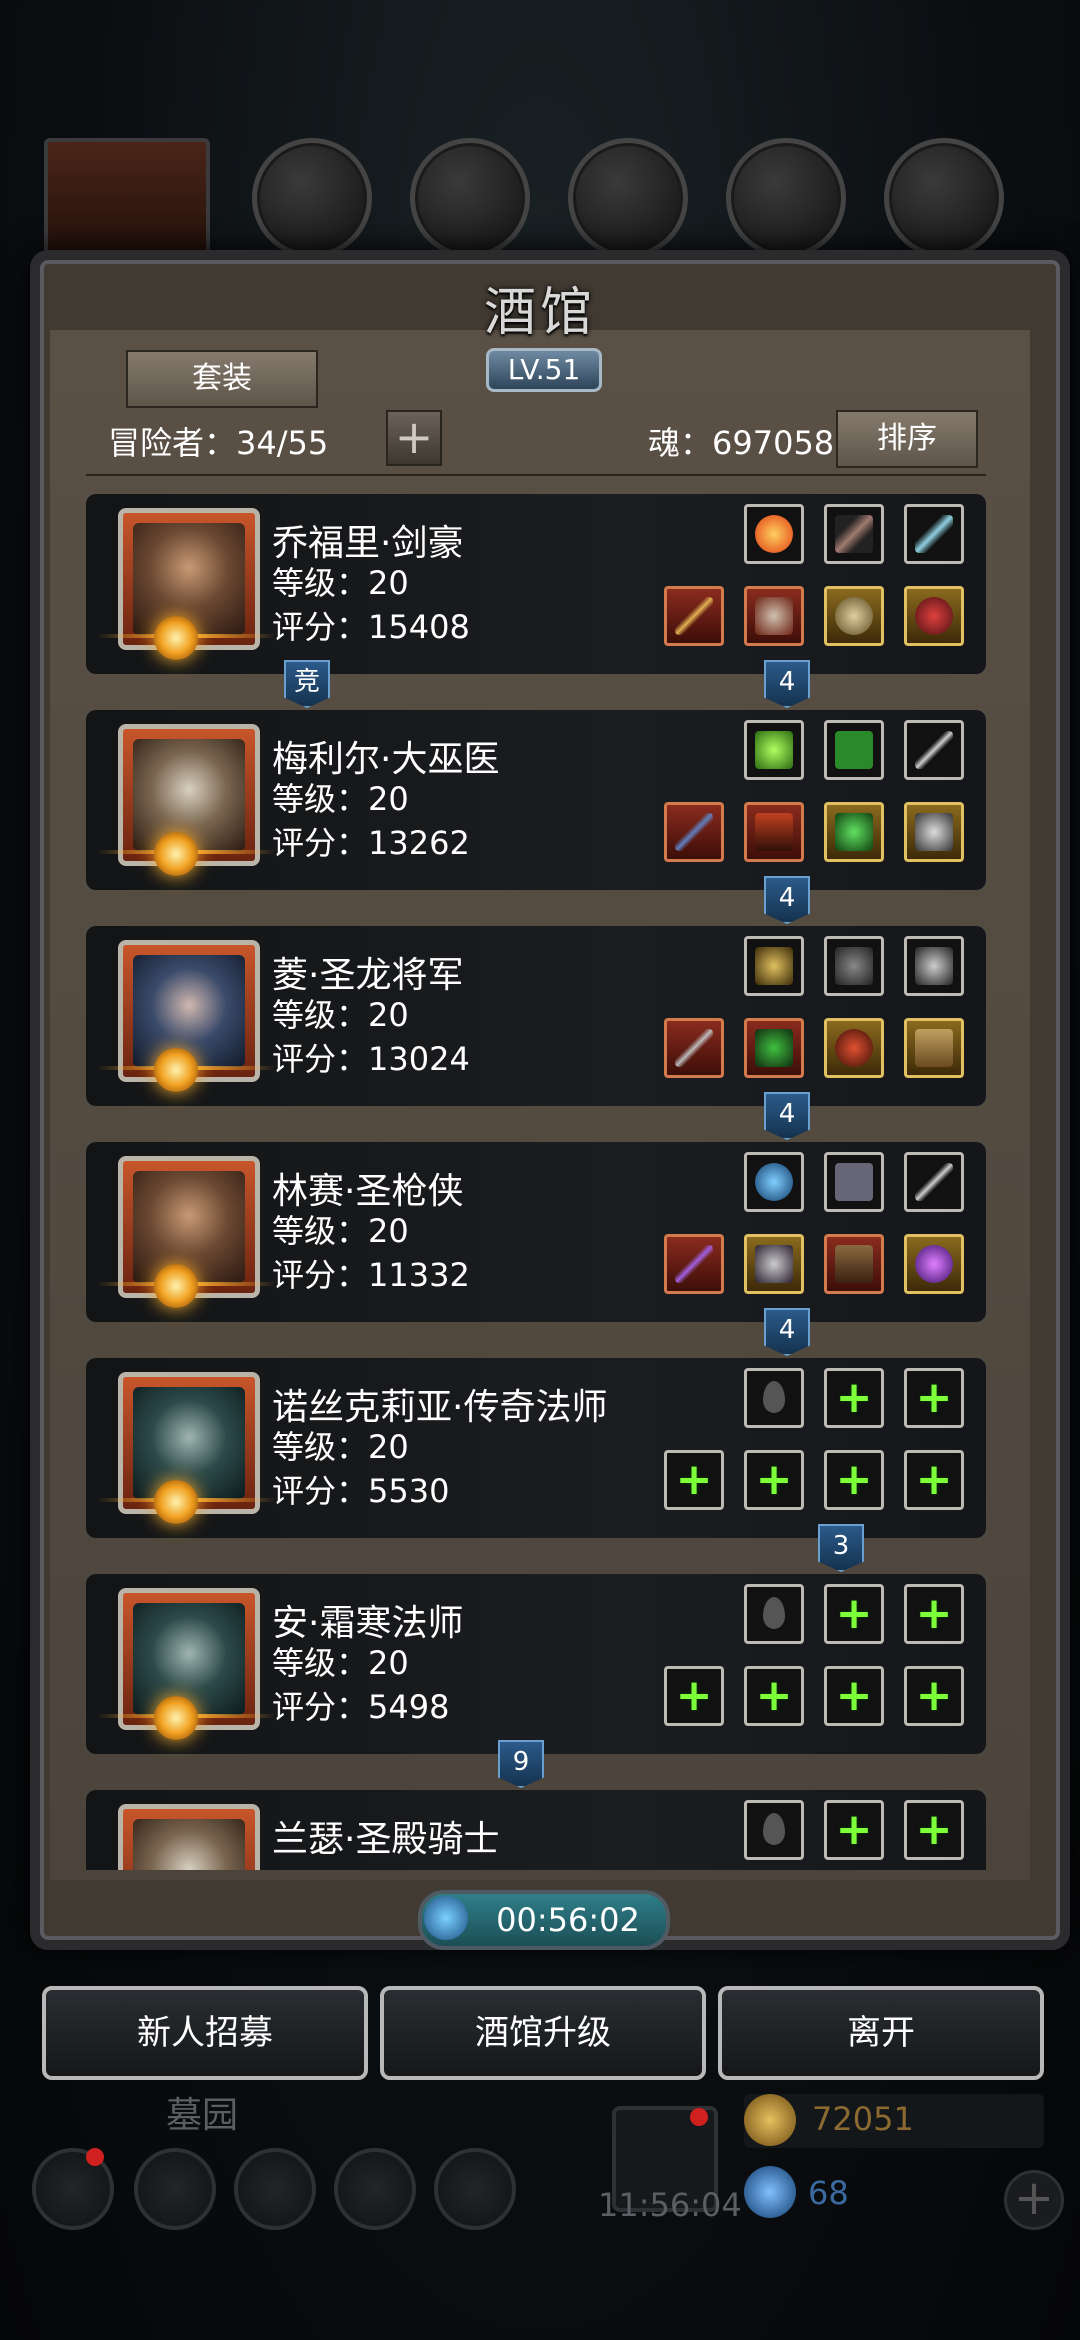  Describe the element at coordinates (536, 584) in the screenshot. I see `hero-card: 乔福里·剑豪 等级：20 评分：15408` at that location.